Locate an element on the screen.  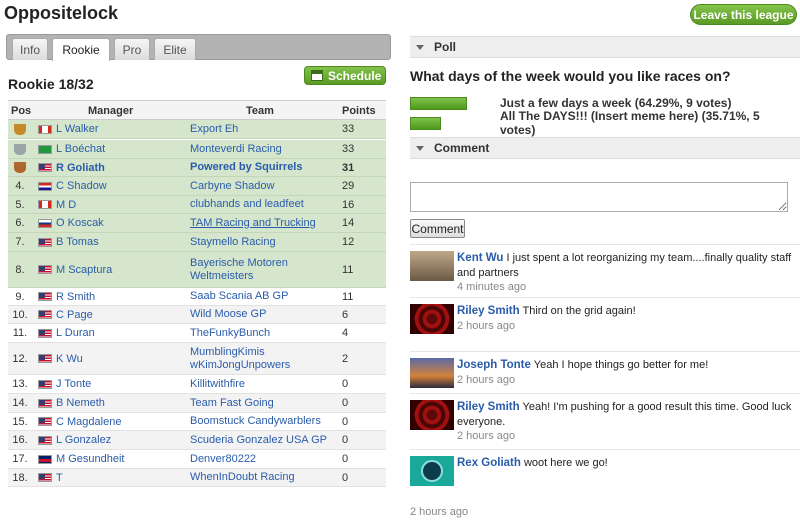
manager-cell: L Duran is located at coordinates (113, 333).